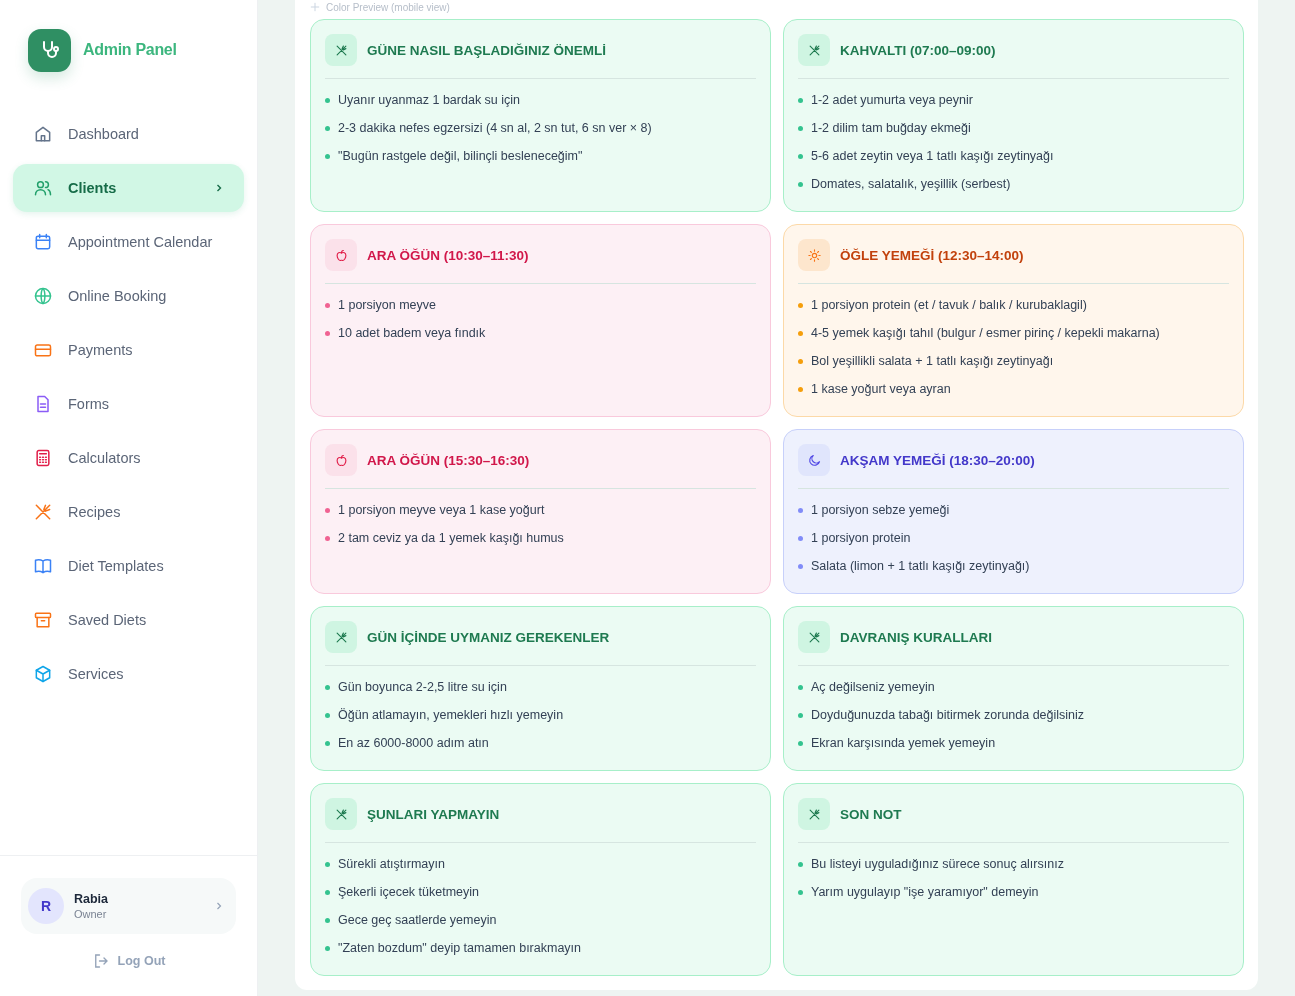  Describe the element at coordinates (413, 743) in the screenshot. I see `list-item: En az 6000-8000 adım atın` at that location.